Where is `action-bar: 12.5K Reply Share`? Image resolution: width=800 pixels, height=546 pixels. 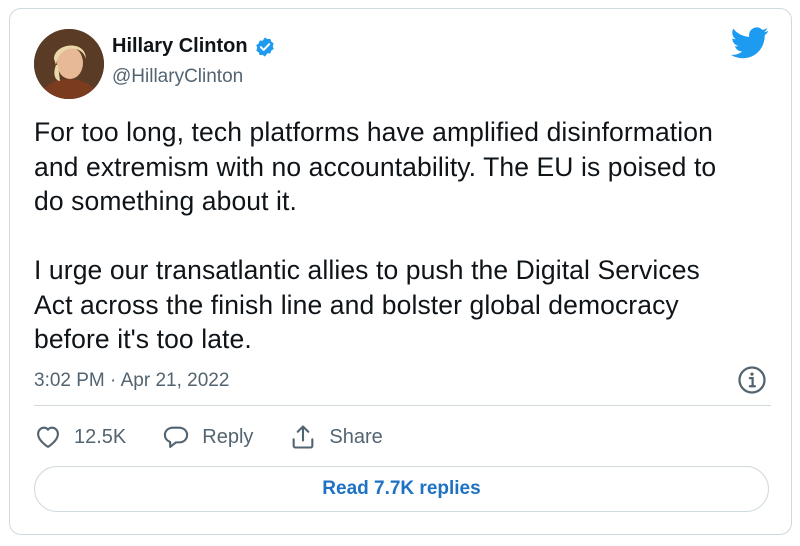 action-bar: 12.5K Reply Share is located at coordinates (226, 437).